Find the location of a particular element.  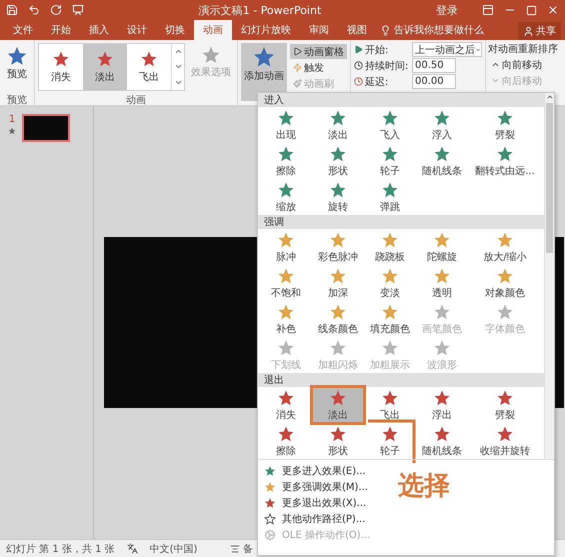

reorder-title: 对动画重新排序 is located at coordinates (523, 49).